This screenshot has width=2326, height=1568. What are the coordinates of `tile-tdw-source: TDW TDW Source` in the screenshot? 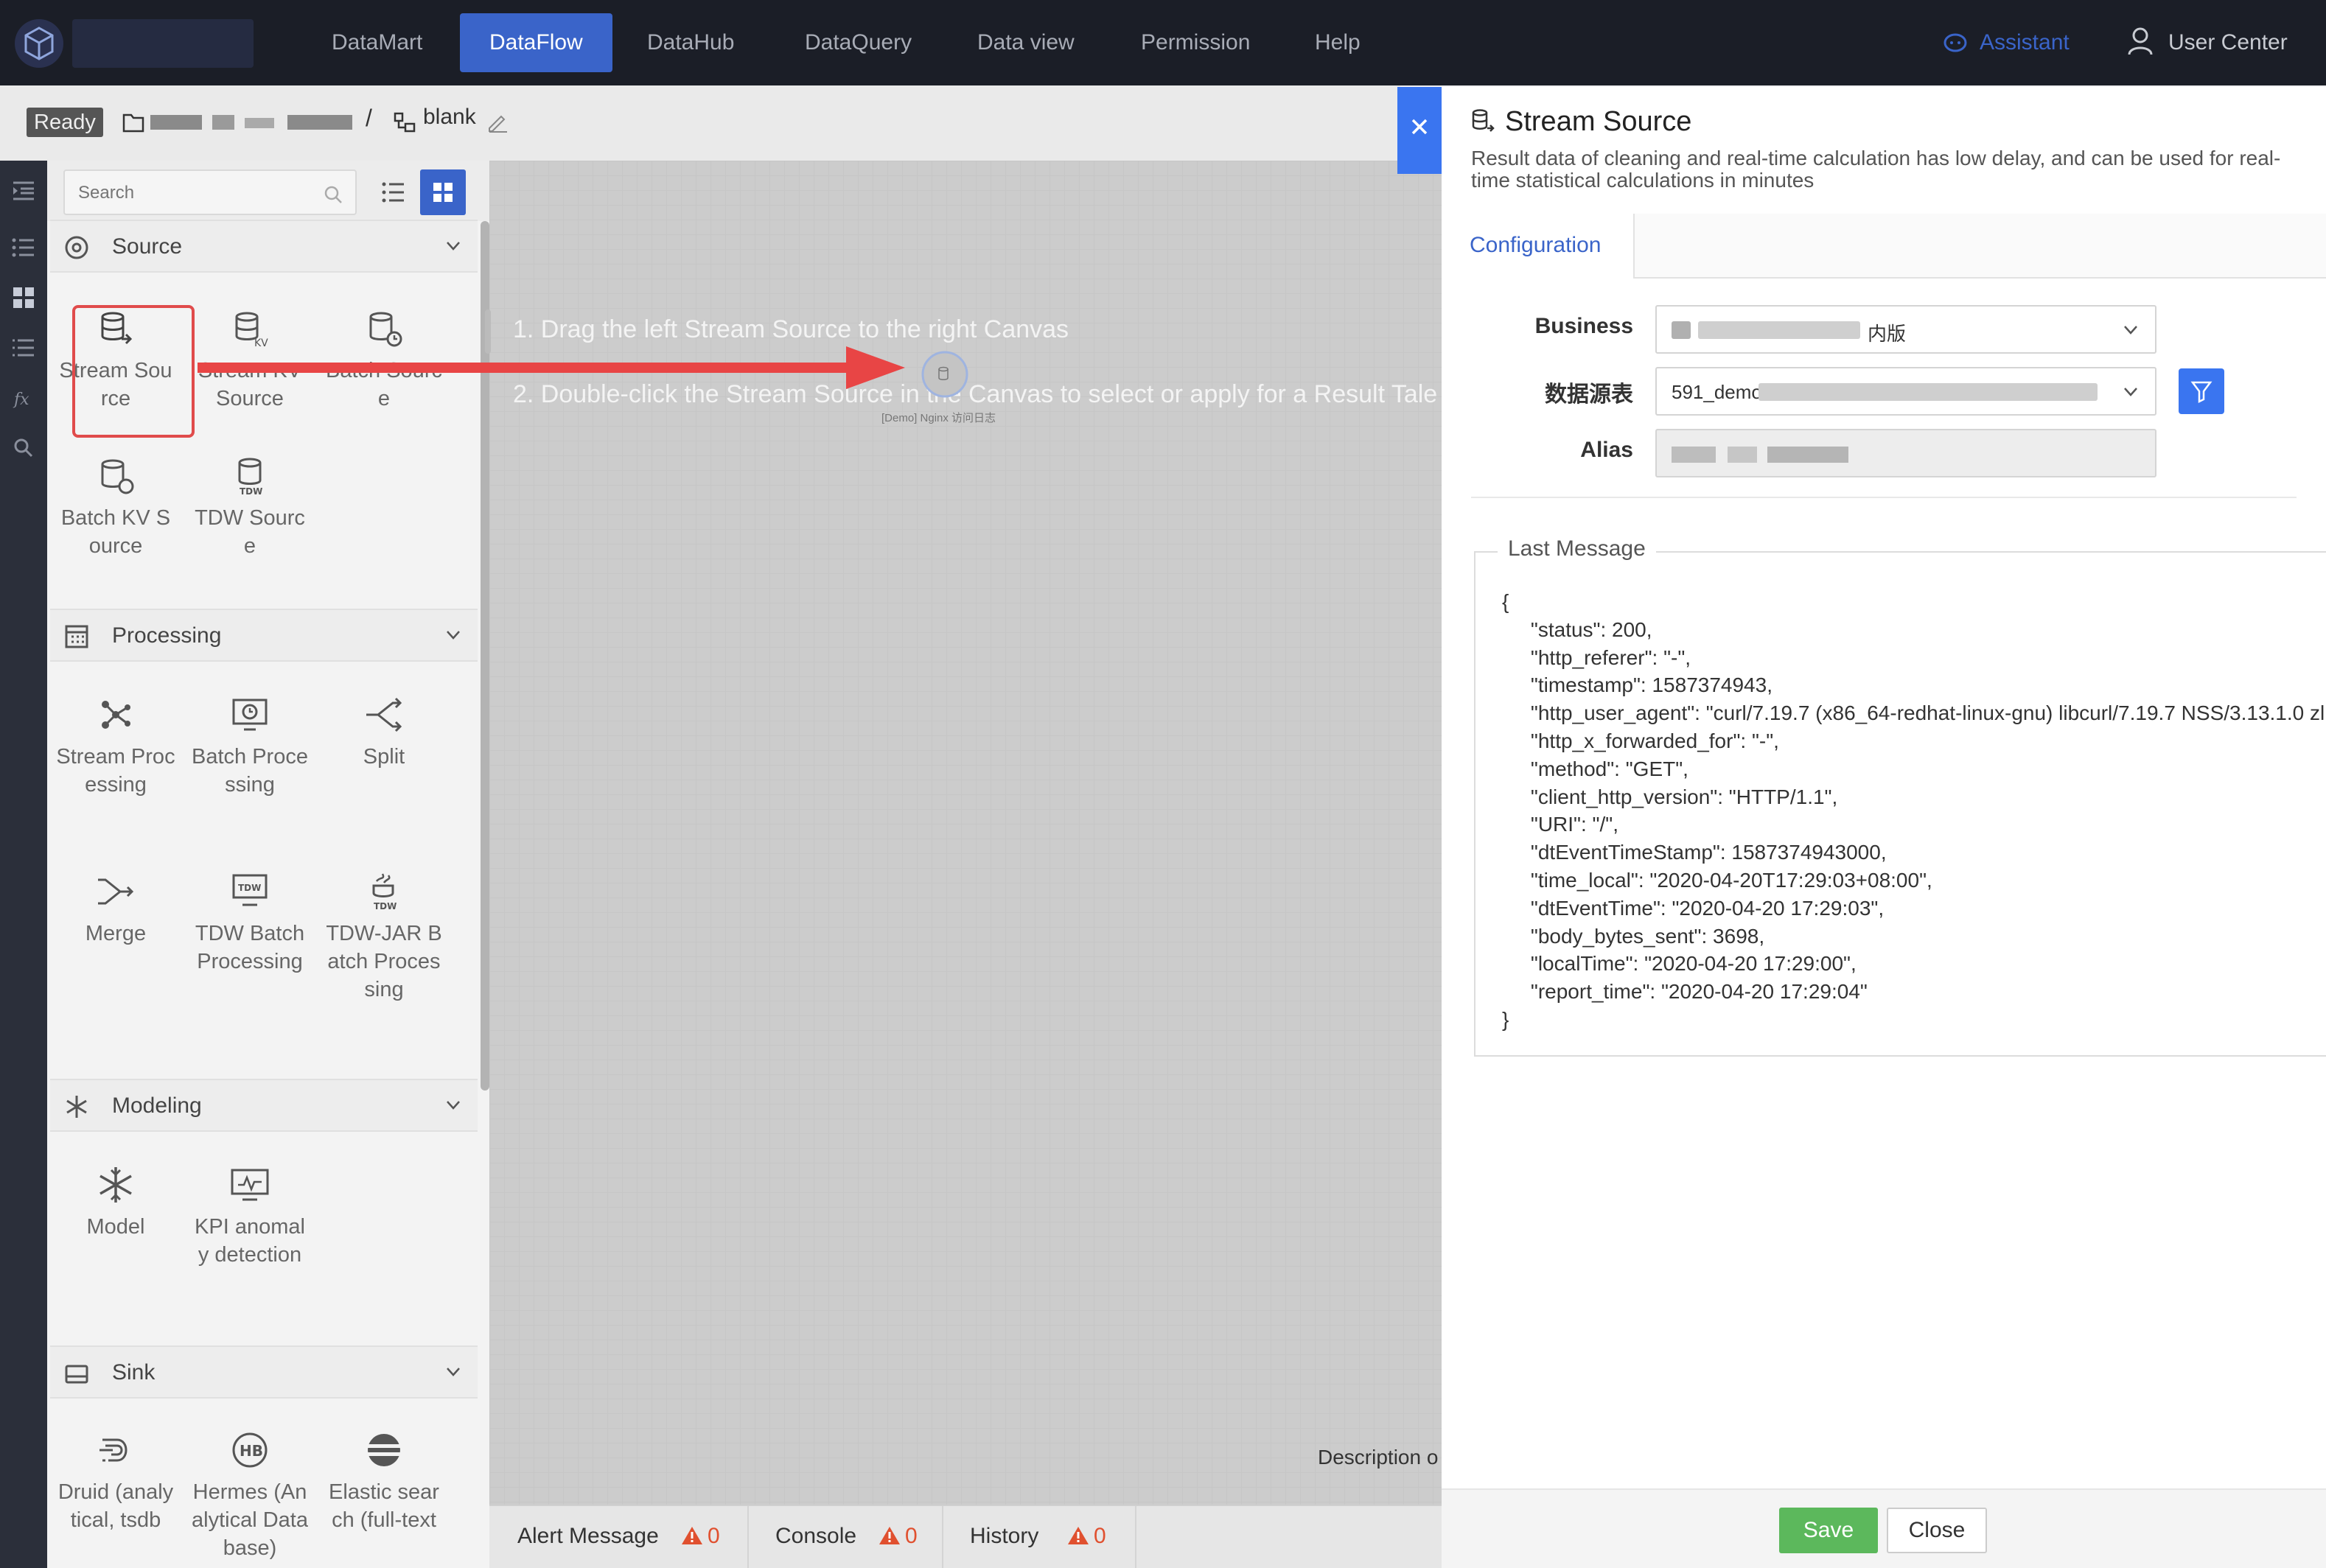 It's located at (250, 507).